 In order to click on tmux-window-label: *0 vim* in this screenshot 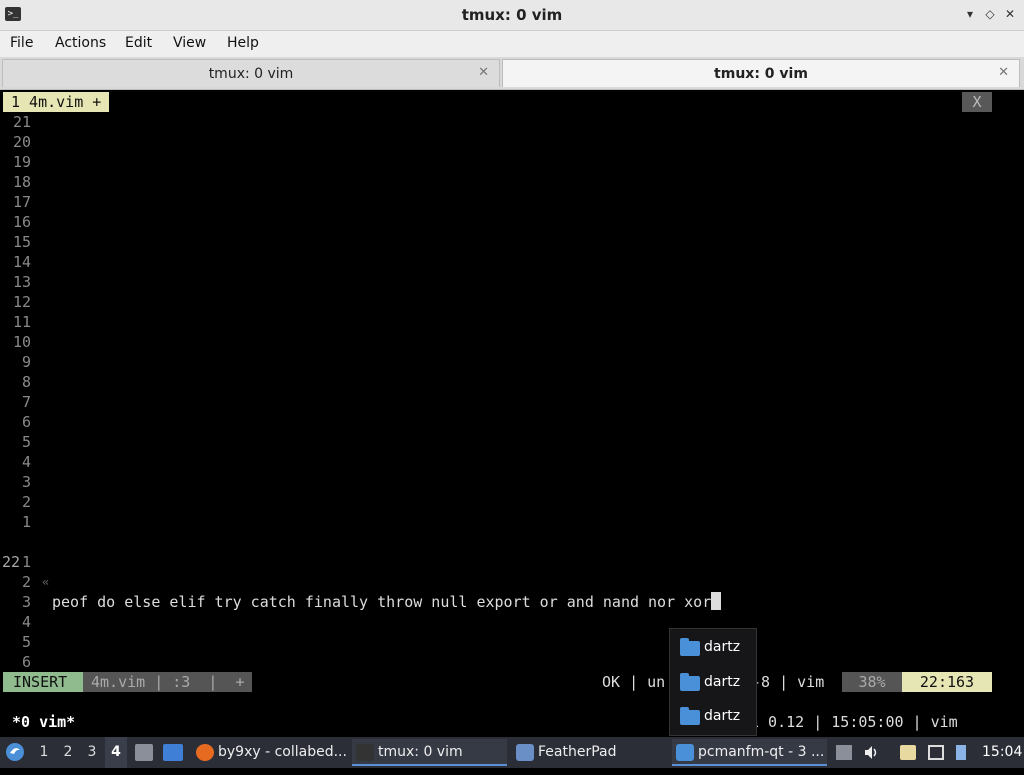, I will do `click(43, 722)`.